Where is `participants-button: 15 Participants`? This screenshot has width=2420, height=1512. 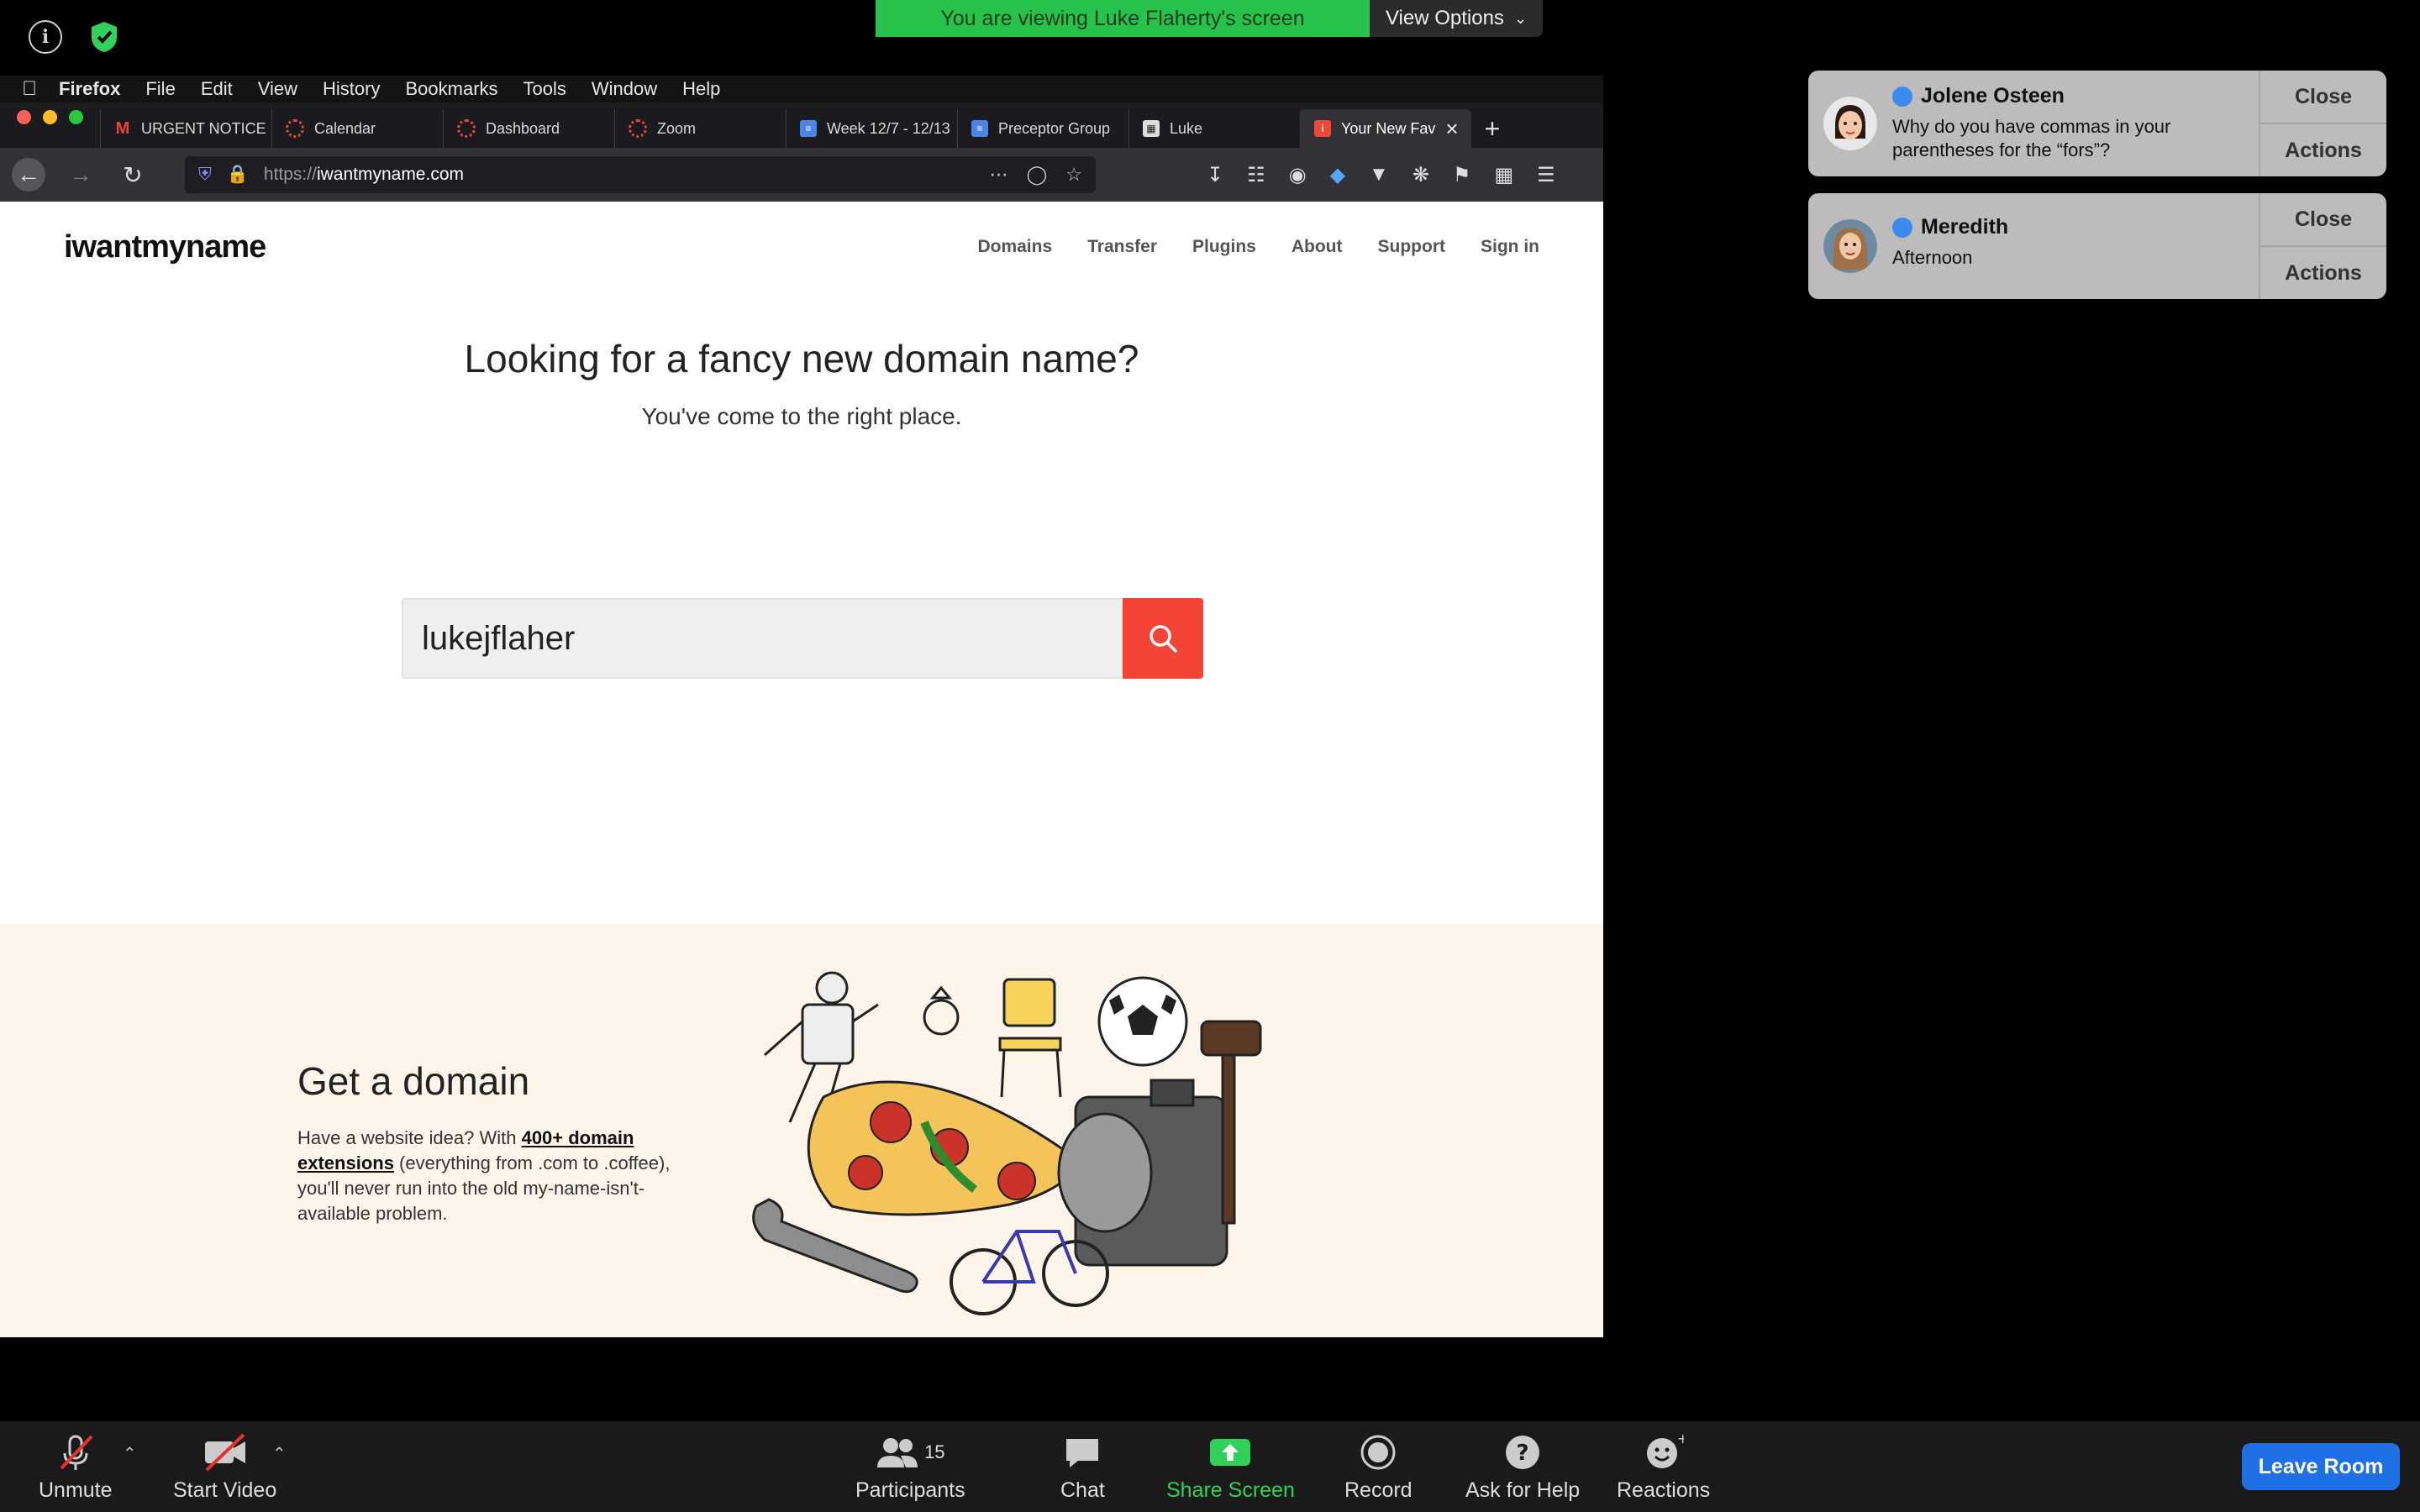
participants-button: 15 Participants is located at coordinates (910, 1467).